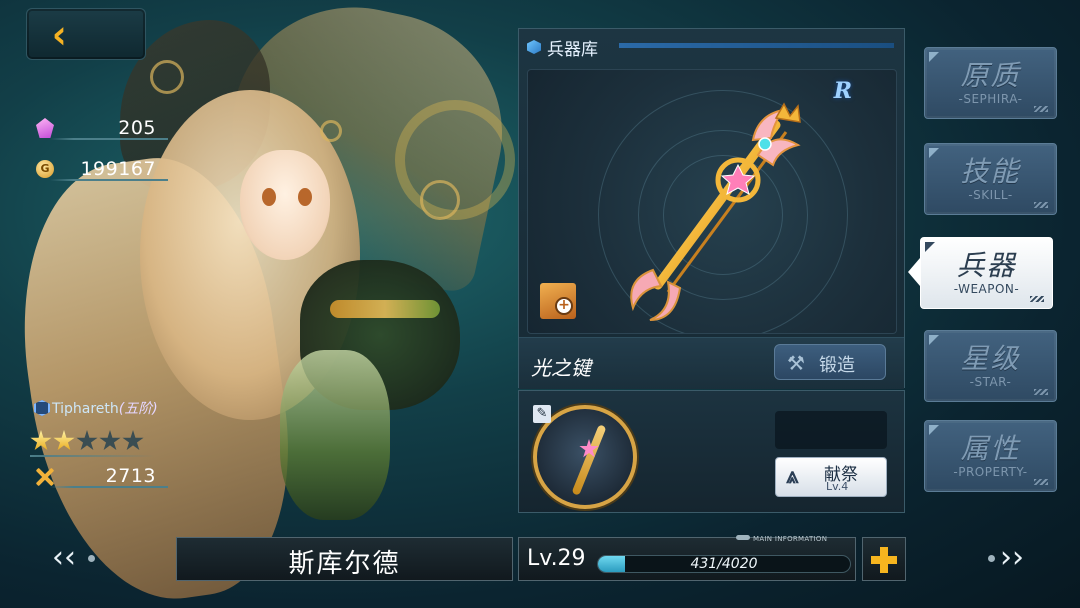 Image resolution: width=1080 pixels, height=608 pixels. What do you see at coordinates (831, 477) in the screenshot?
I see `offering-button: ⩓ 献祭 Lv.4` at bounding box center [831, 477].